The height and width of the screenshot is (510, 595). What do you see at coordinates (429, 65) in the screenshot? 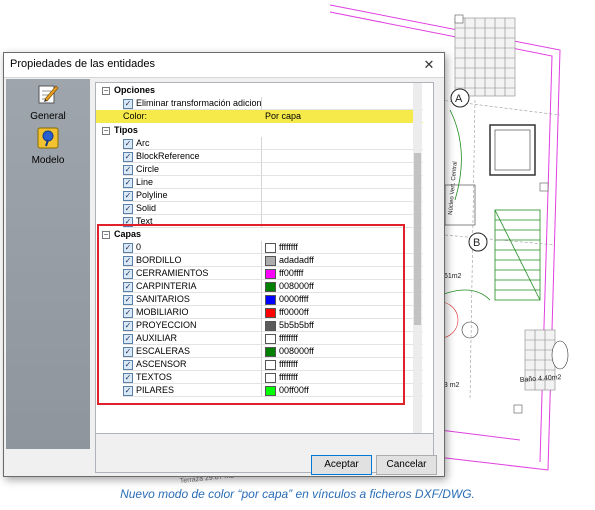
I see `close-icon: ✕` at bounding box center [429, 65].